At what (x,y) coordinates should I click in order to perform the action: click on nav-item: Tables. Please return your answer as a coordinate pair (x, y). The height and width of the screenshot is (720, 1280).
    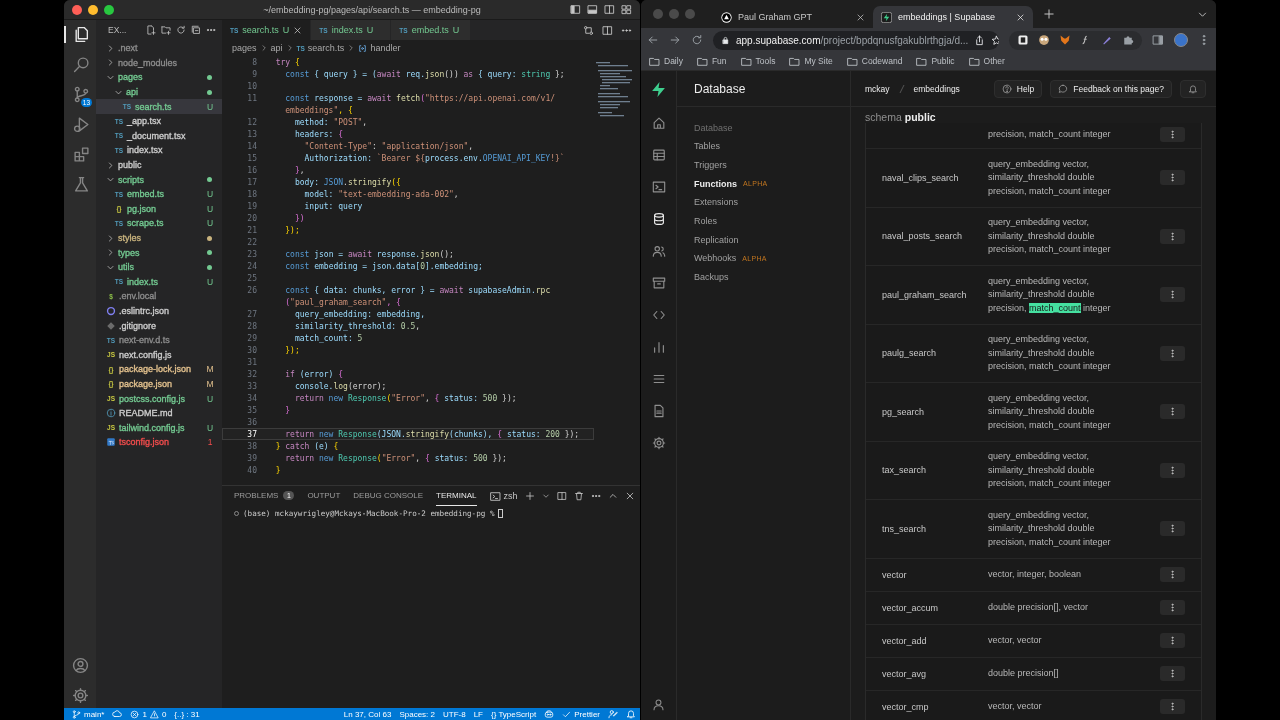
    Looking at the image, I should click on (763, 146).